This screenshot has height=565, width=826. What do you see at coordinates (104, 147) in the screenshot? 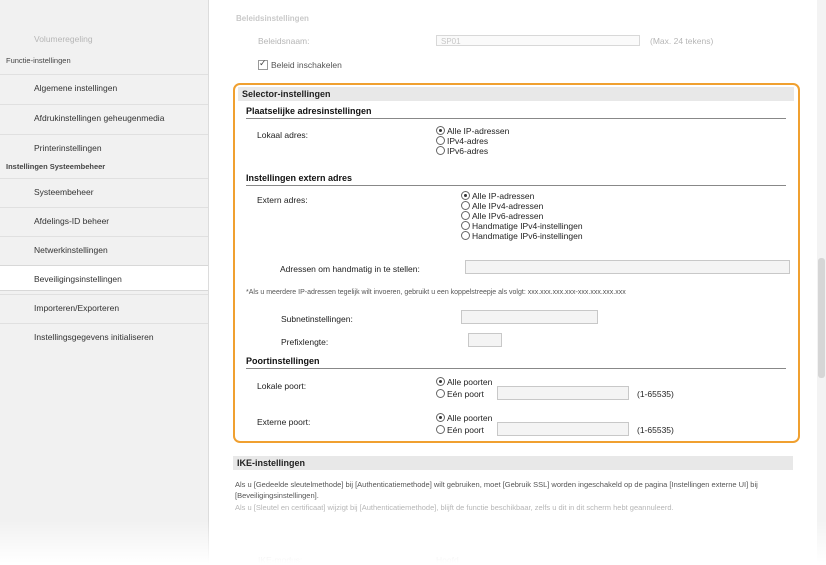
I see `sidebar-item-printerinstellingen: Printerinstellingen` at bounding box center [104, 147].